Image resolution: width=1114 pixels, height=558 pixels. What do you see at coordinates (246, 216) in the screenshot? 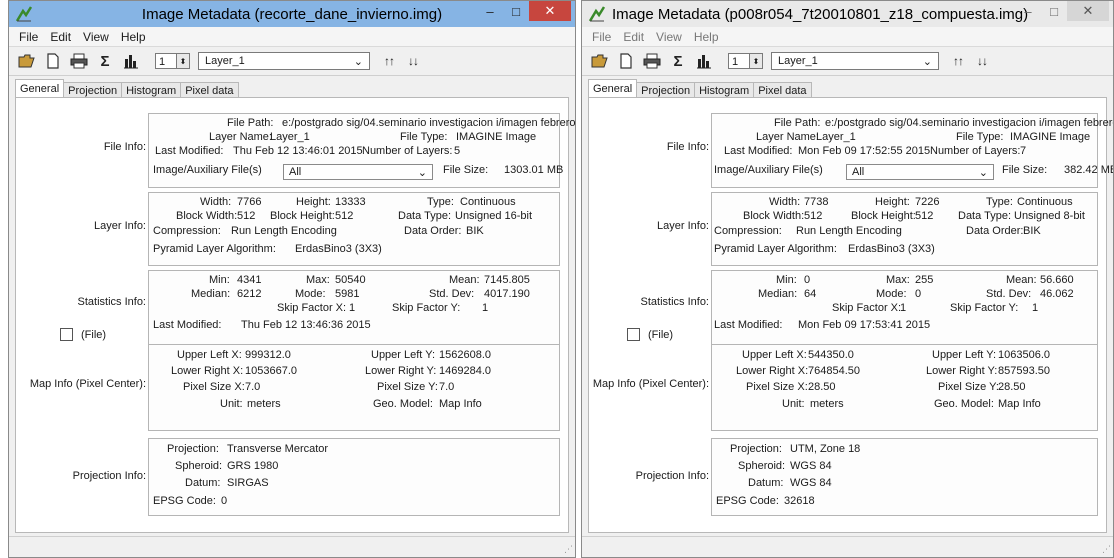
I see `block-width-value: 512` at bounding box center [246, 216].